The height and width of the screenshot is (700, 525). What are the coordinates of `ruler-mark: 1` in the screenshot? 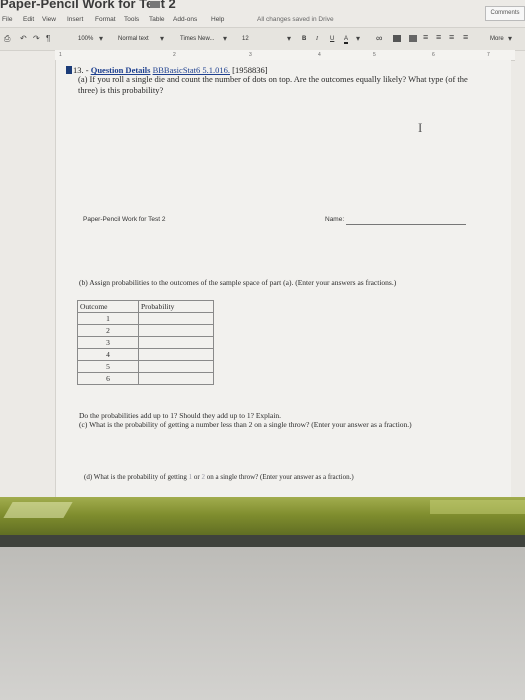 It's located at (60, 55).